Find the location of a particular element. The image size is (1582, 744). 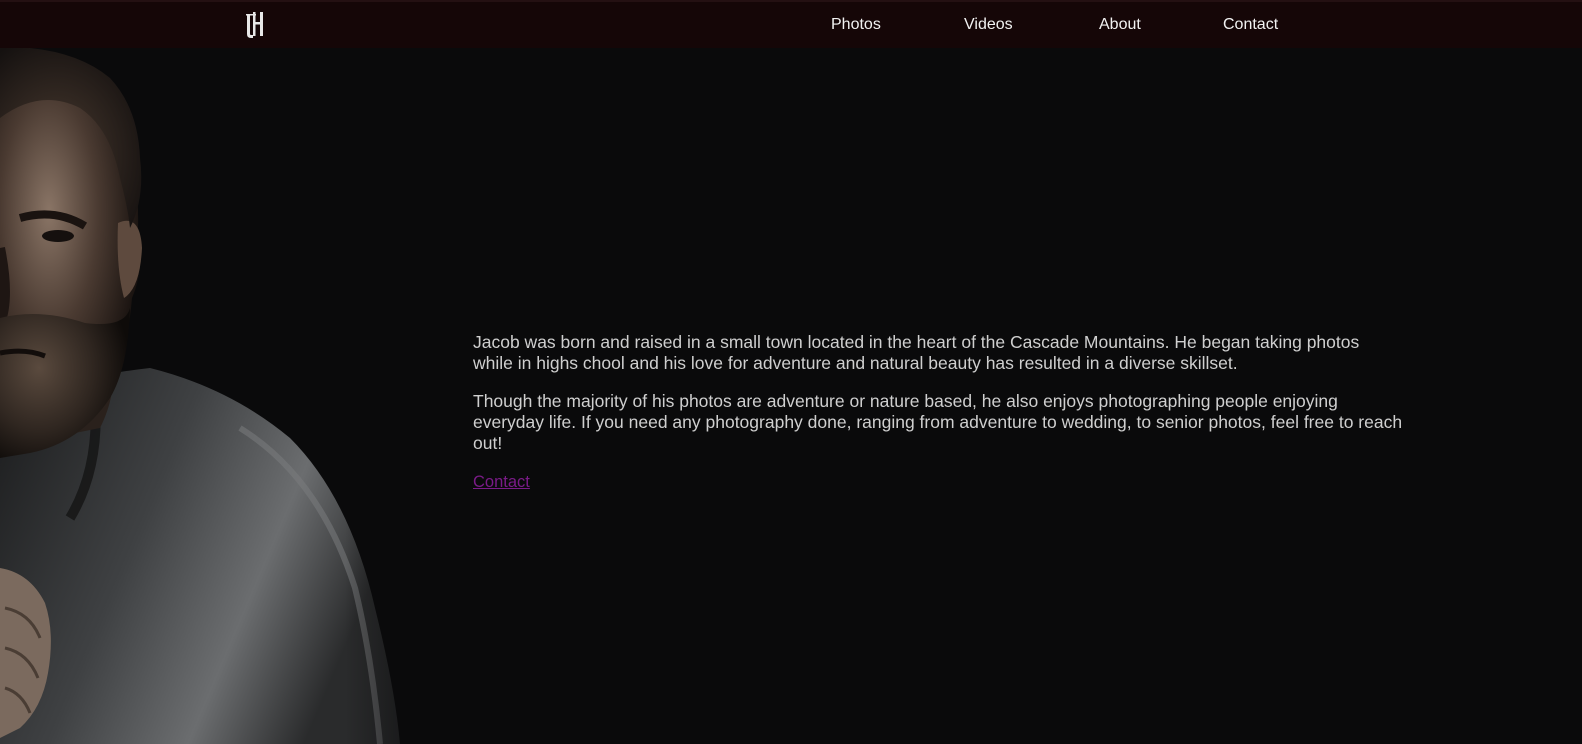

nav-link-contact: Contact is located at coordinates (1250, 25).